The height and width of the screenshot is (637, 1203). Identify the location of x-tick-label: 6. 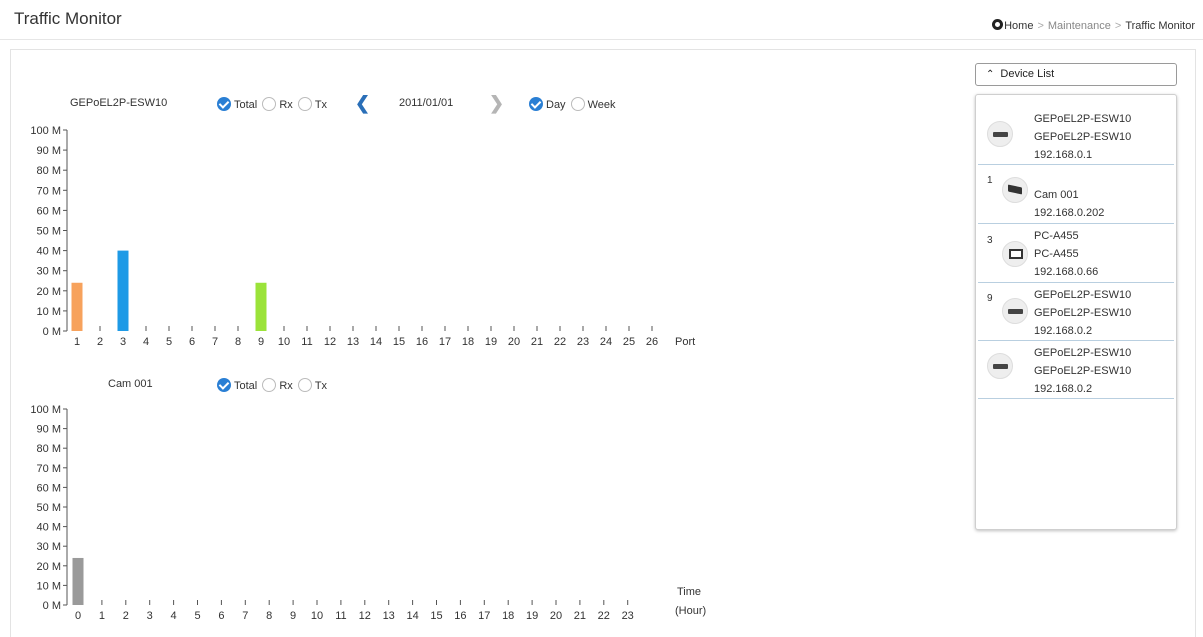
(192, 342).